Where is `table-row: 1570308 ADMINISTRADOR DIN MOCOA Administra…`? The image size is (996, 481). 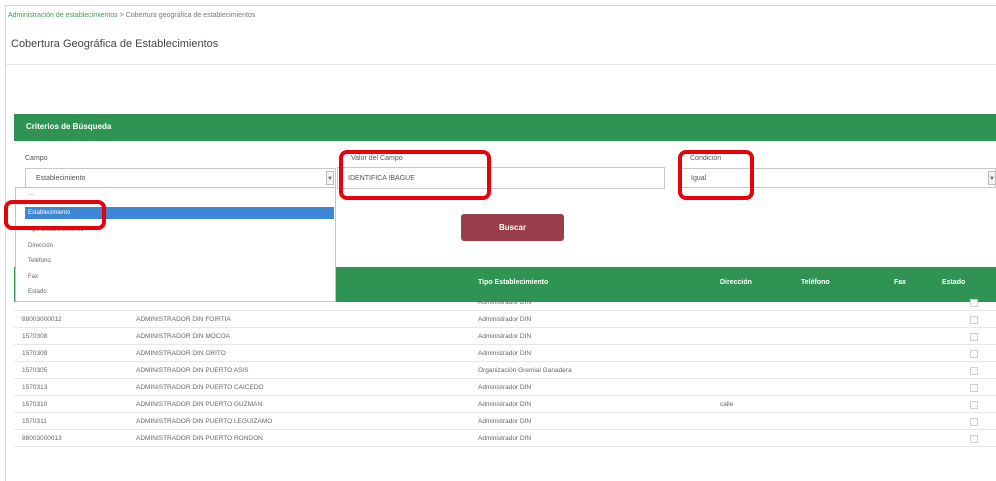
table-row: 1570308 ADMINISTRADOR DIN MOCOA Administra… is located at coordinates (505, 336).